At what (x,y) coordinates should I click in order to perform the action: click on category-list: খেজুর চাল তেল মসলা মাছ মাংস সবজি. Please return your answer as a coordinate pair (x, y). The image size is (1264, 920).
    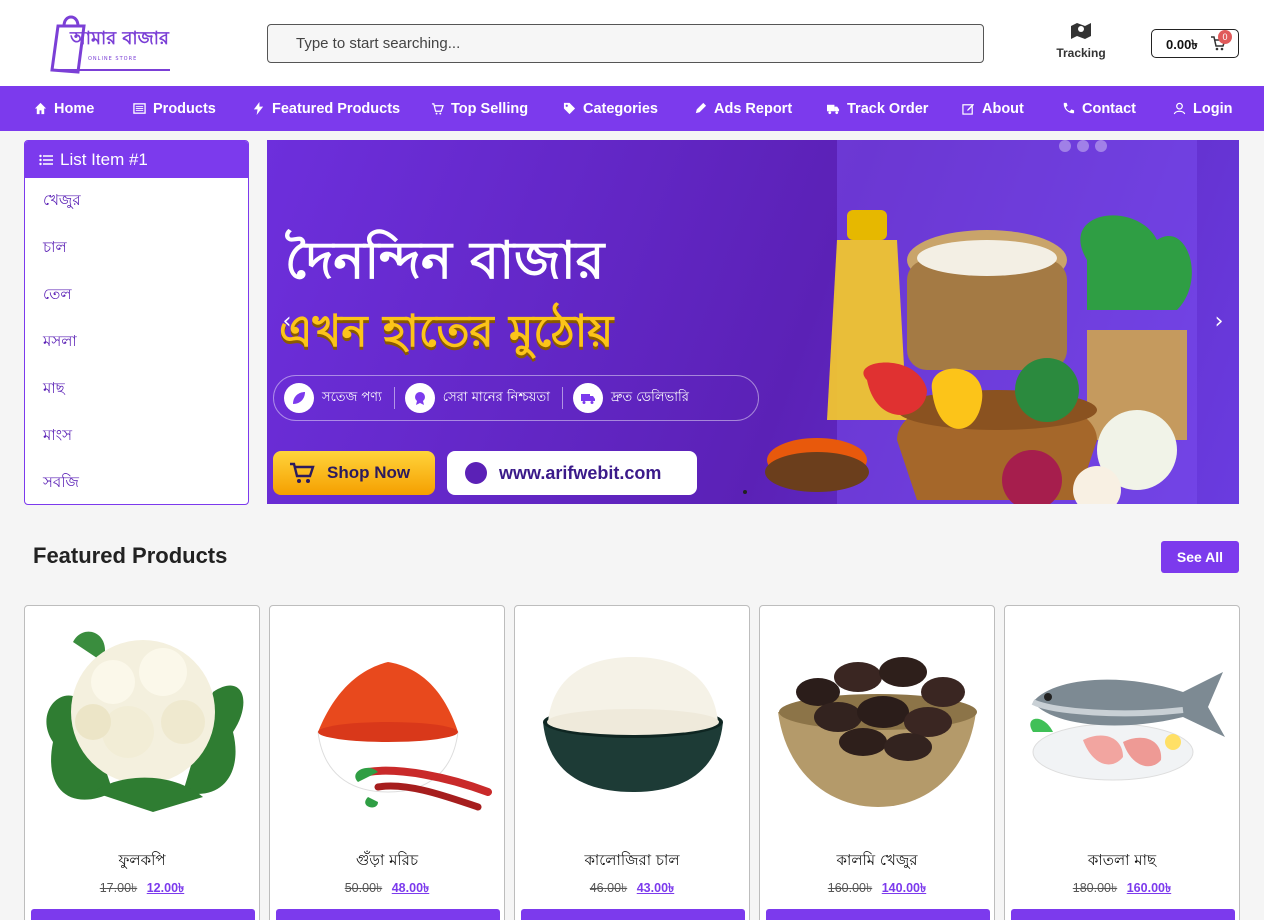
    Looking at the image, I should click on (136, 341).